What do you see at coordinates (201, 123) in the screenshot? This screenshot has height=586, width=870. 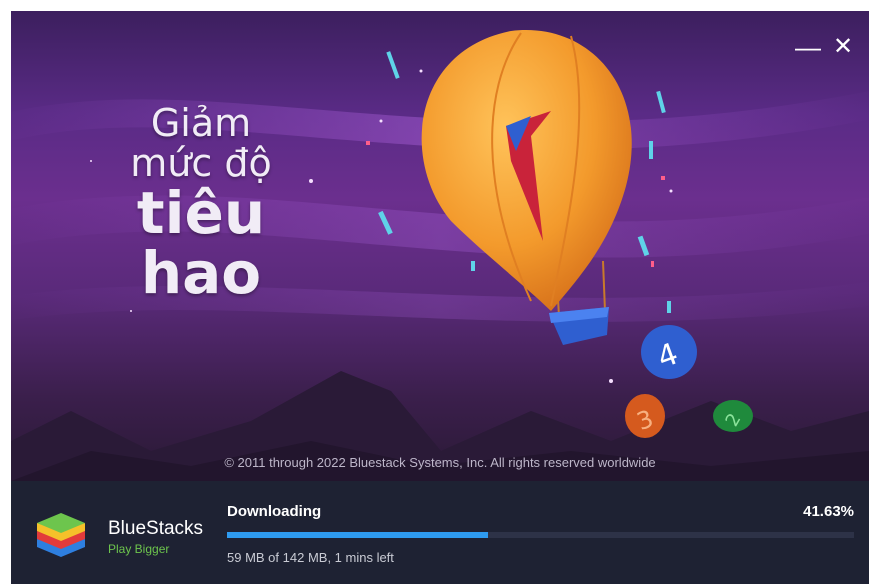 I see `headline-line-1: Giảm` at bounding box center [201, 123].